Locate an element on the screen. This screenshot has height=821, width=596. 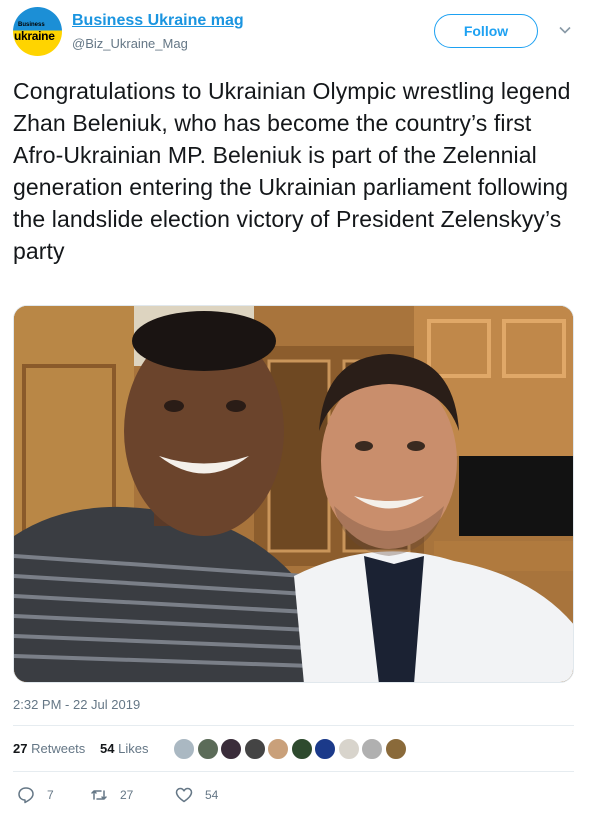
likes-label: Likes is located at coordinates (133, 748).